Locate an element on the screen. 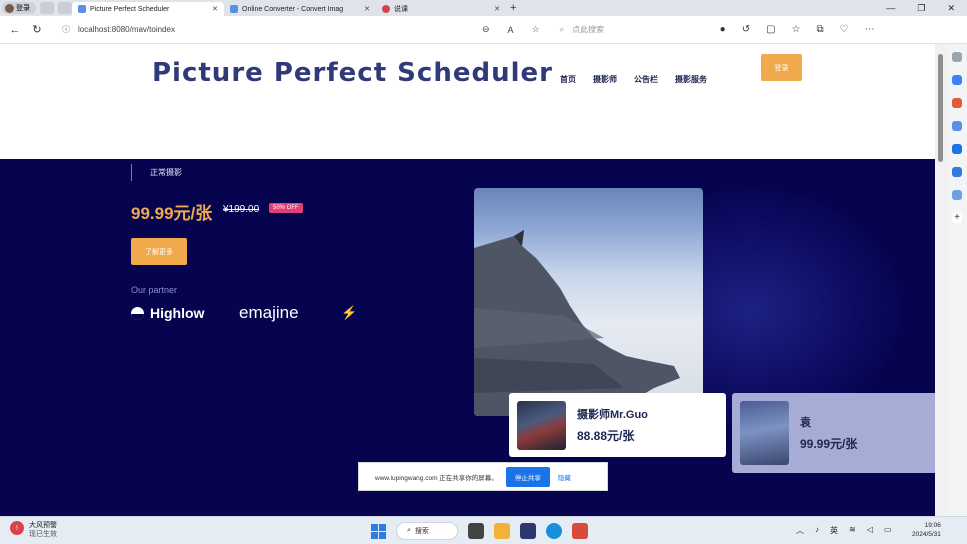 This screenshot has width=967, height=544. sidebar-search-icon is located at coordinates (957, 57).